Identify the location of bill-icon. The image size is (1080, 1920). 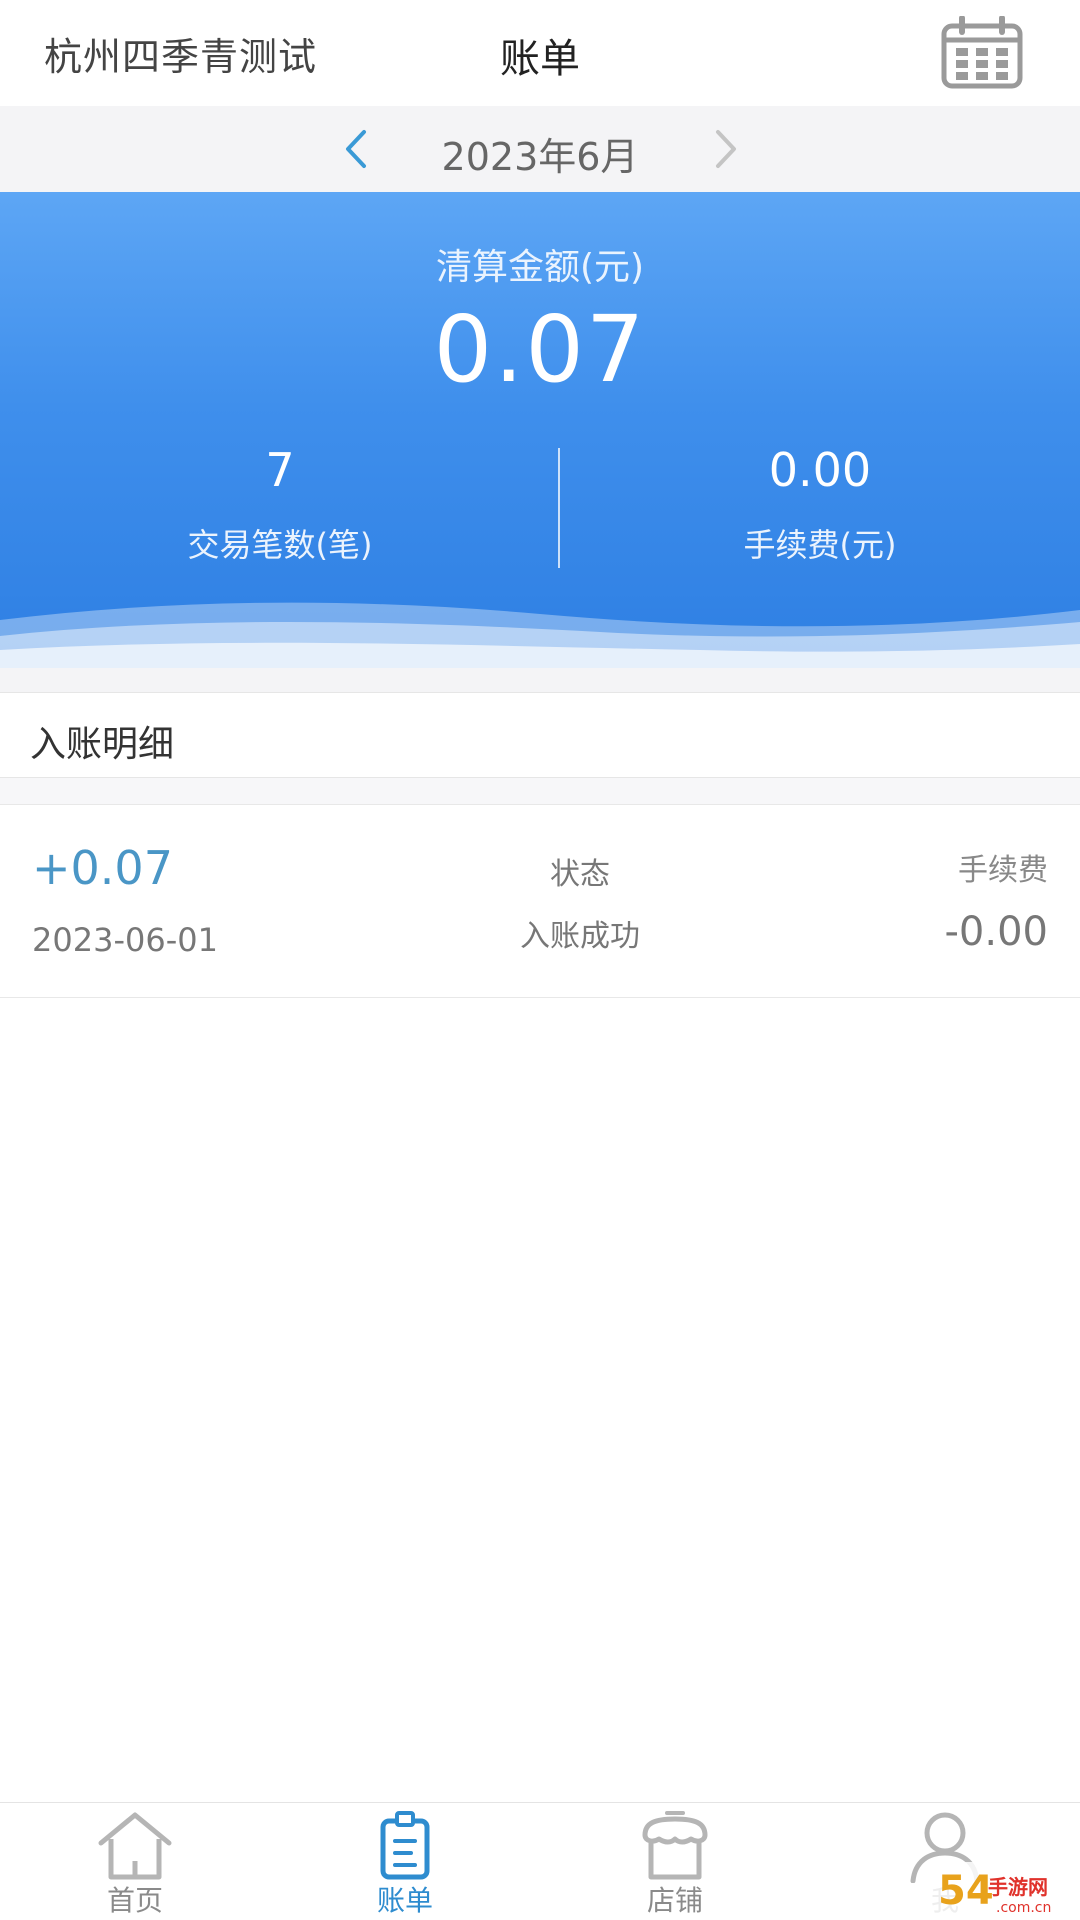
(405, 1846).